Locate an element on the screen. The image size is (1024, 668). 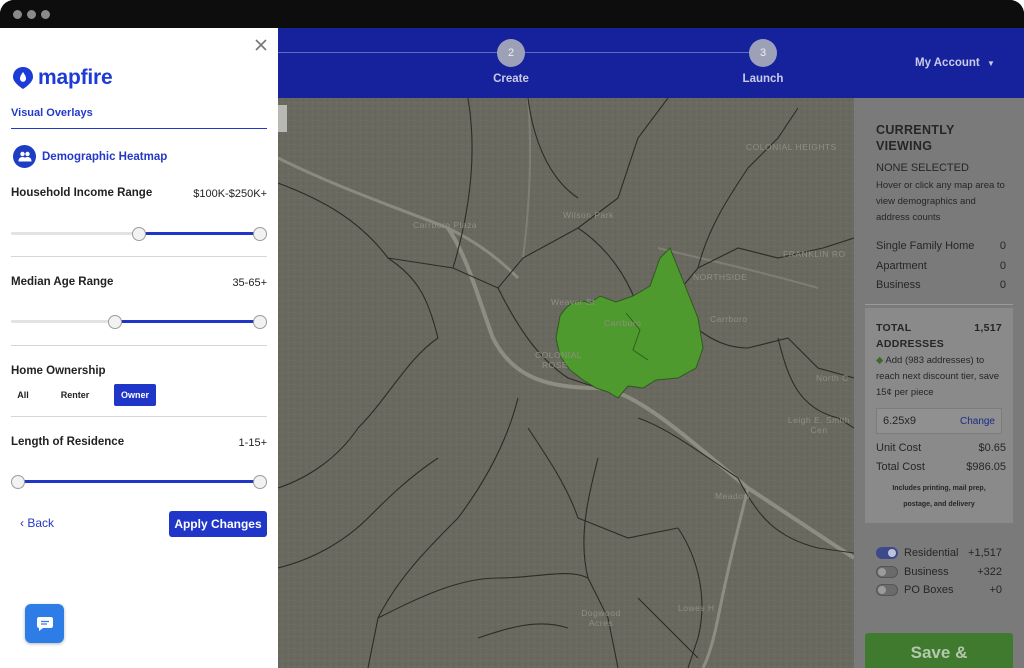
count-row: Apartment 0 is located at coordinates (941, 266).